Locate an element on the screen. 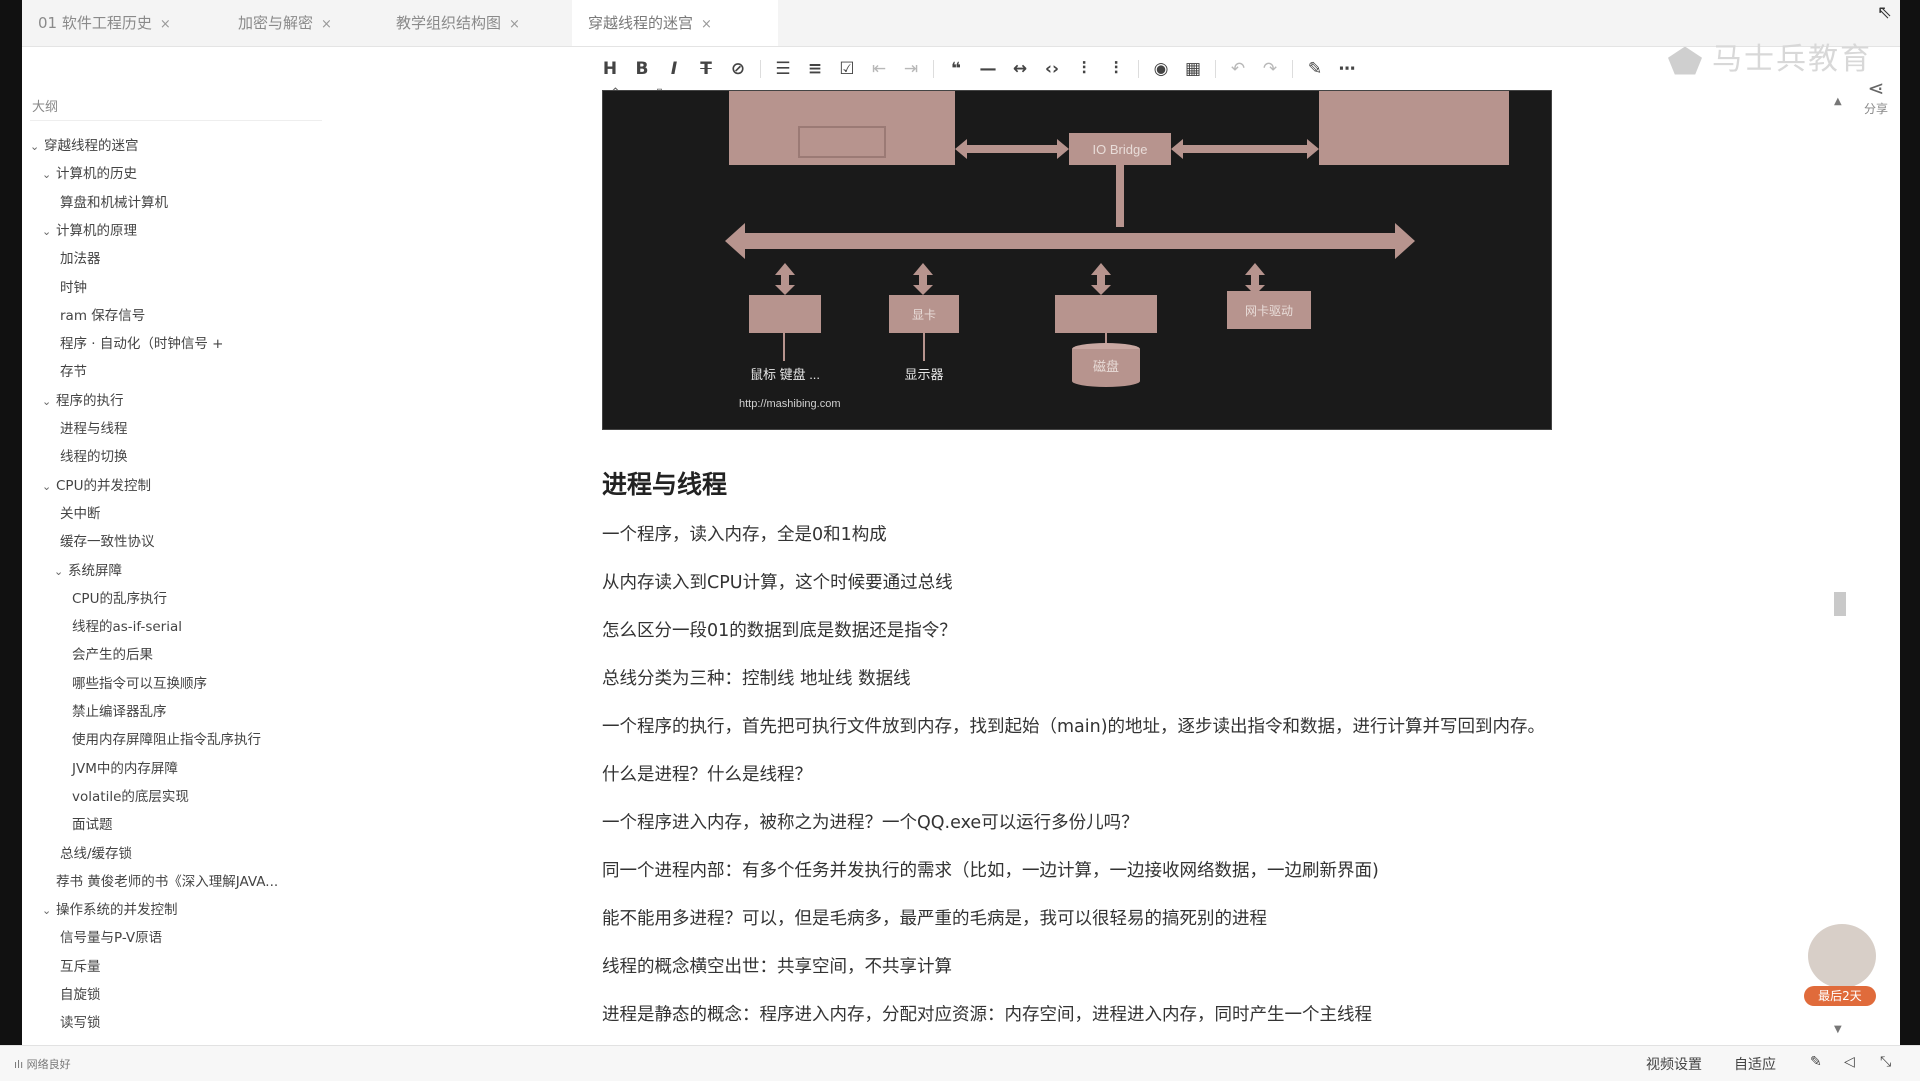 The height and width of the screenshot is (1081, 1920). undo-icon: ↶ is located at coordinates (1238, 69).